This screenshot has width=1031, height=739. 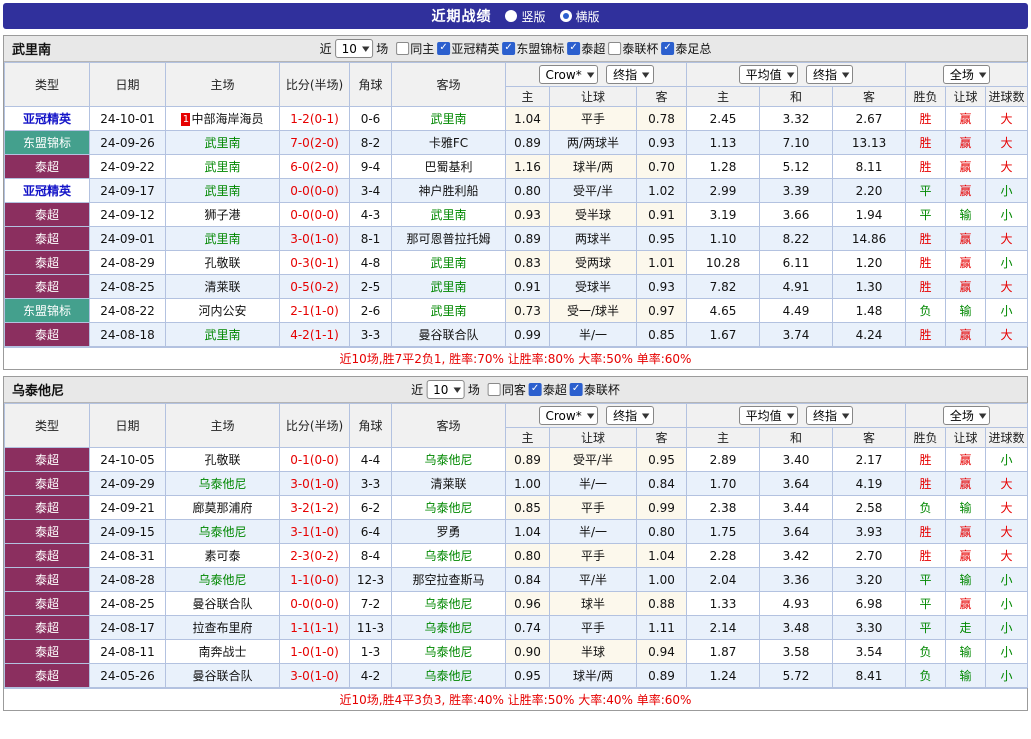 I want to click on score: 2-3(0-2), so click(x=314, y=555).